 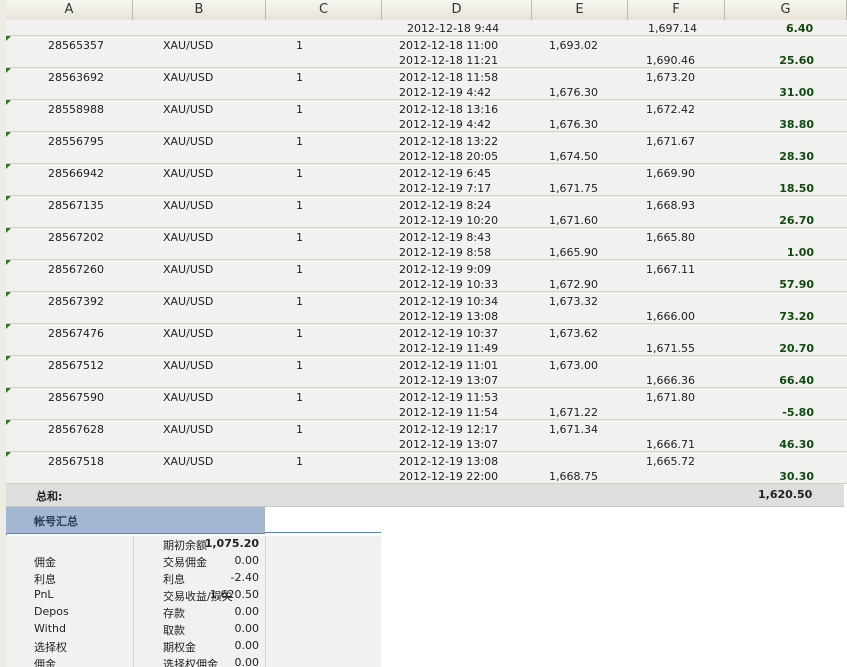 I want to click on summary-row: 期初余额 1,075.20, so click(x=193, y=544).